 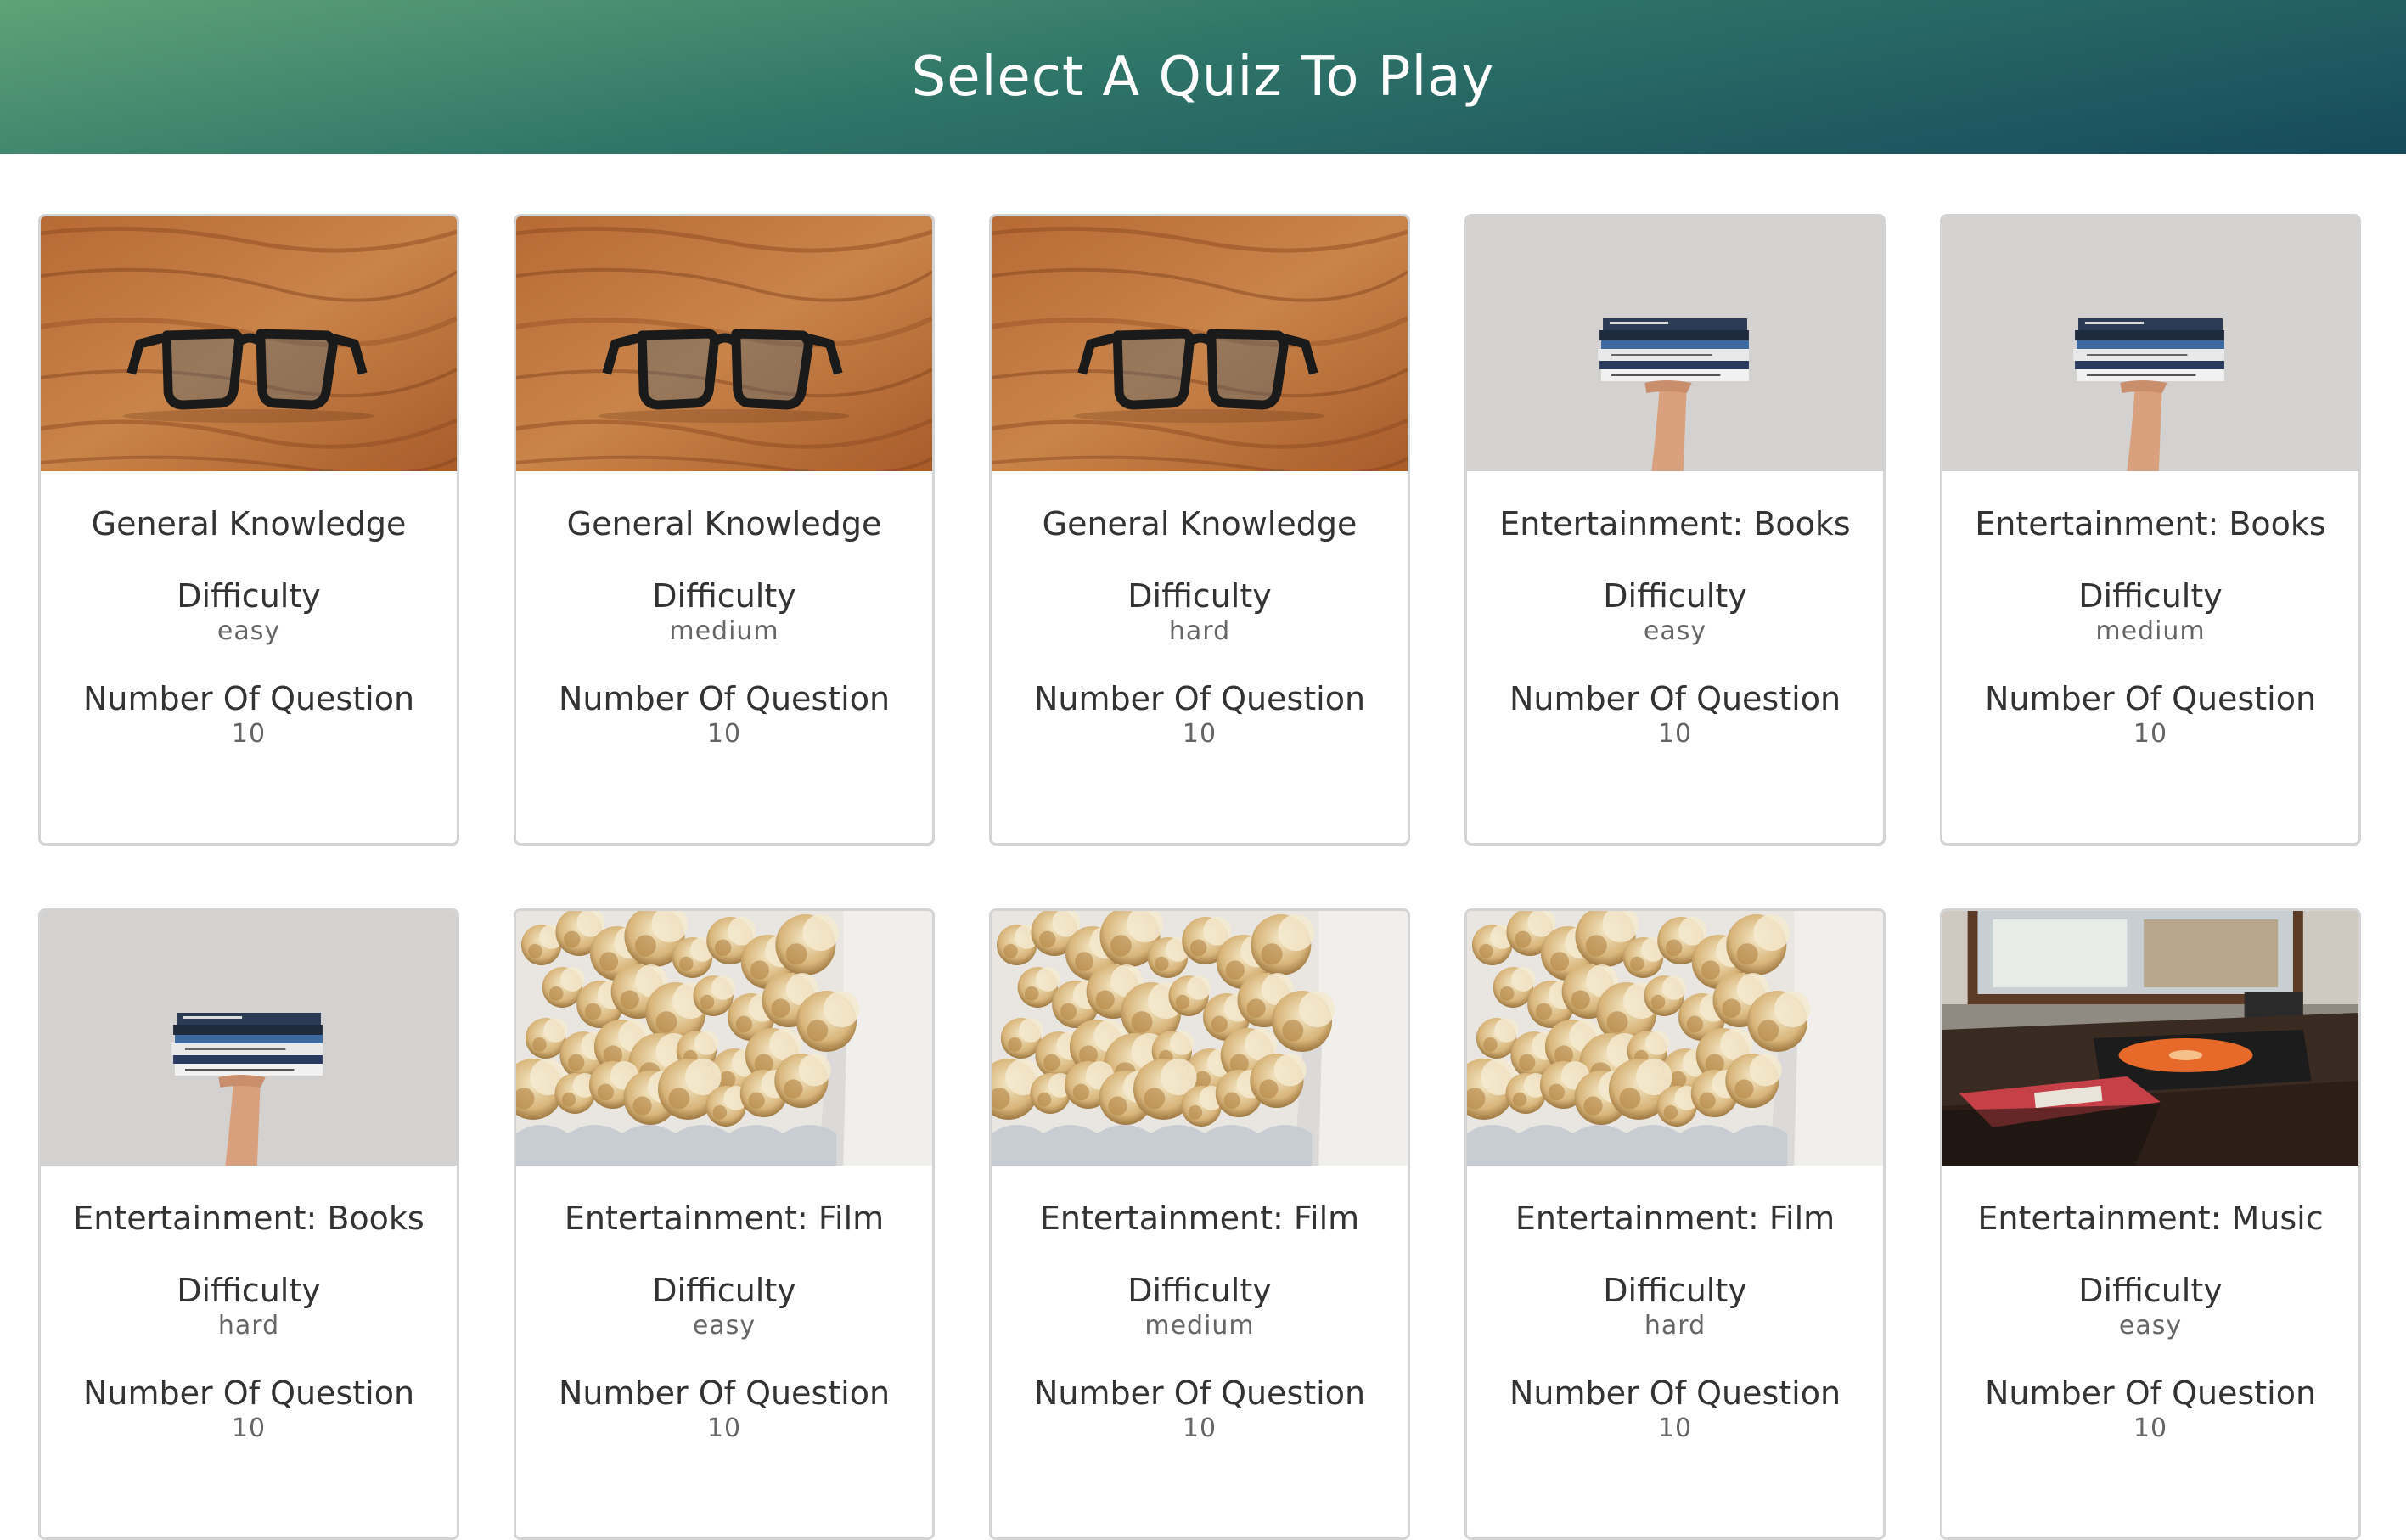 I want to click on quiz-category: Entertainment: Music, so click(x=2150, y=1218).